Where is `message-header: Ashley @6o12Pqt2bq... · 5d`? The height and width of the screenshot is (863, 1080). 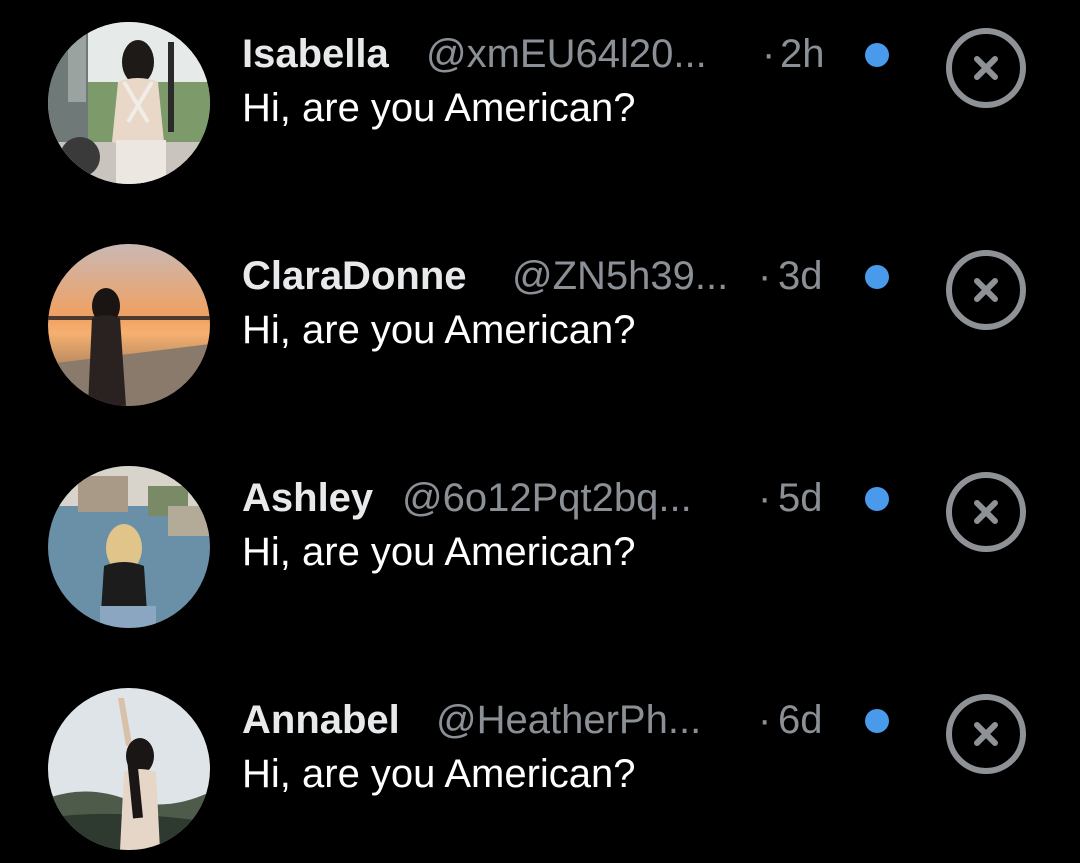 message-header: Ashley @6o12Pqt2bq... · 5d is located at coordinates (565, 498).